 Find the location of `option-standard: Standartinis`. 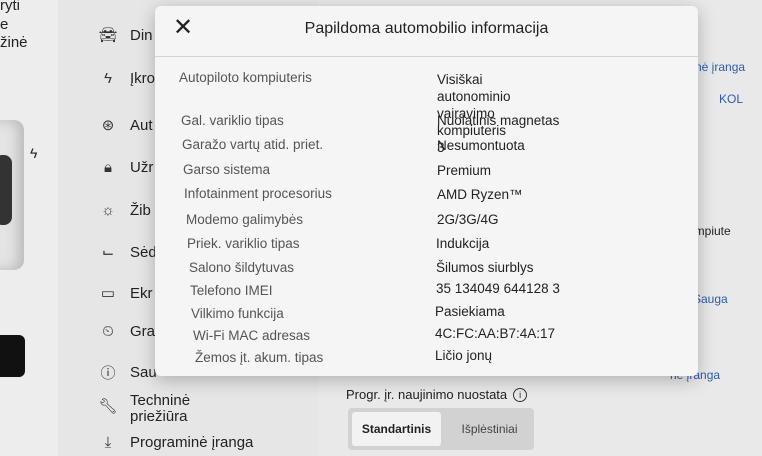

option-standard: Standartinis is located at coordinates (396, 429).